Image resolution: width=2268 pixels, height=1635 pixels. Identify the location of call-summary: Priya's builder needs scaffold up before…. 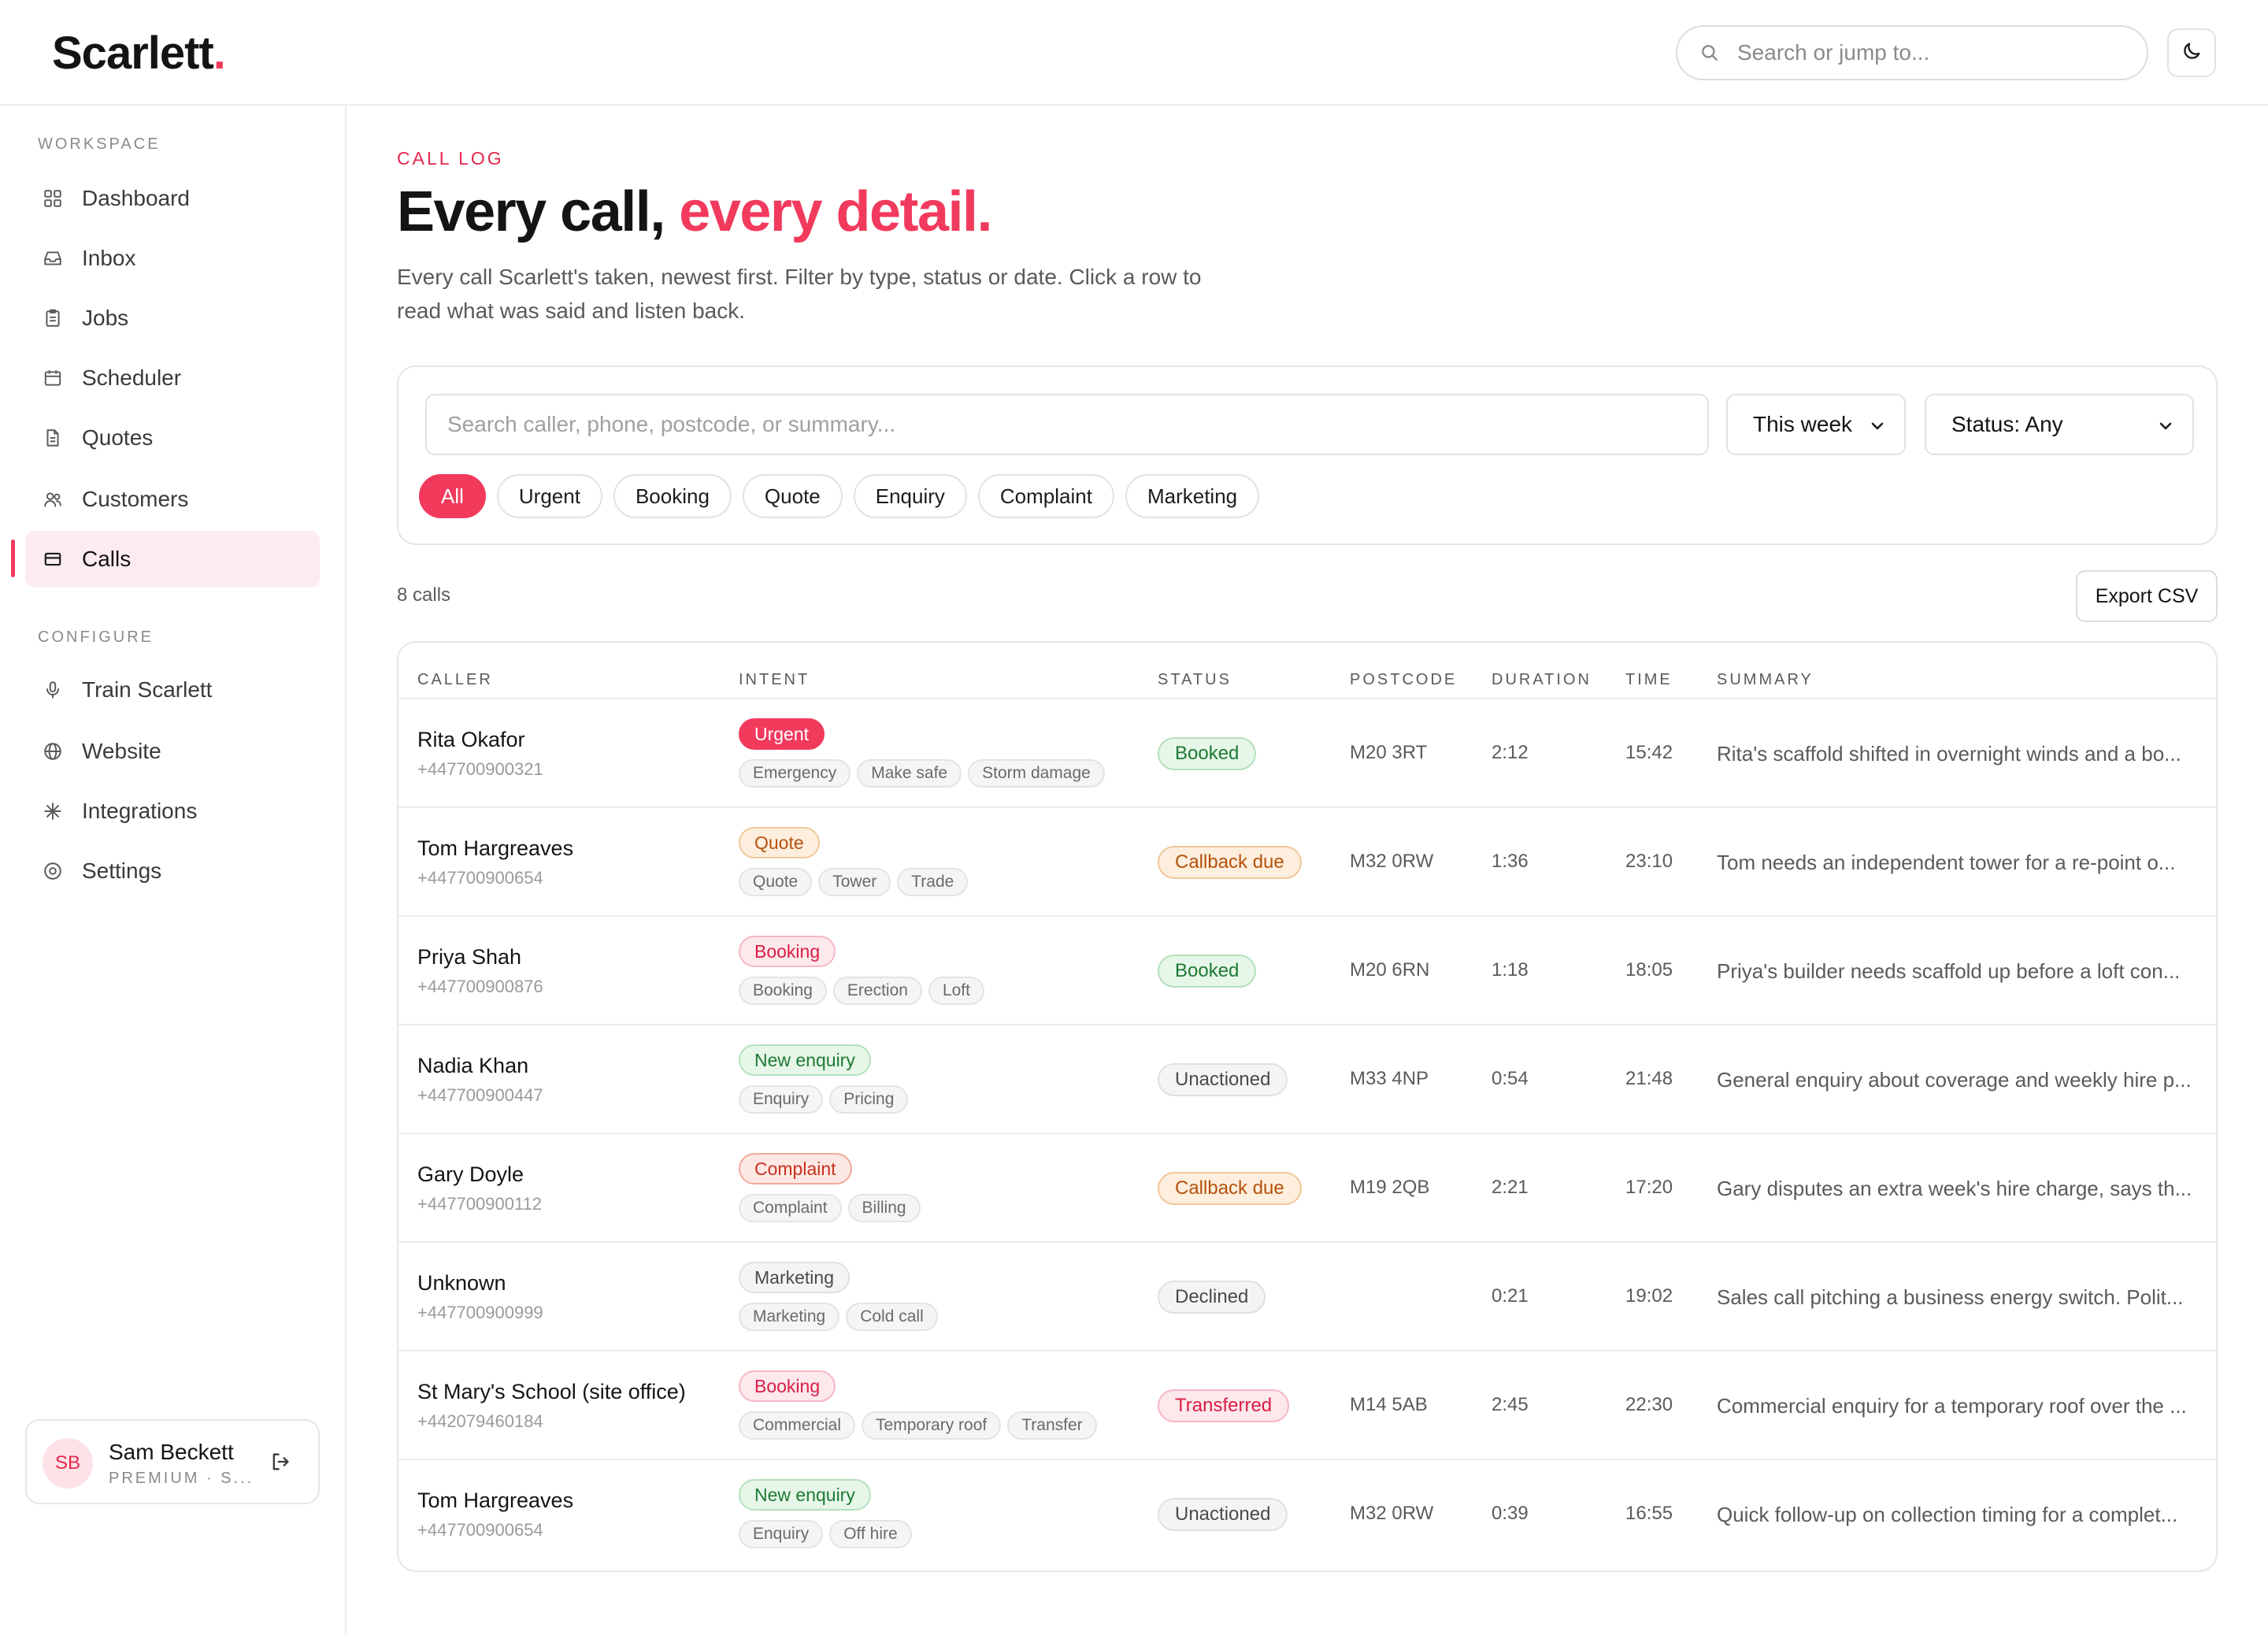
(1949, 971).